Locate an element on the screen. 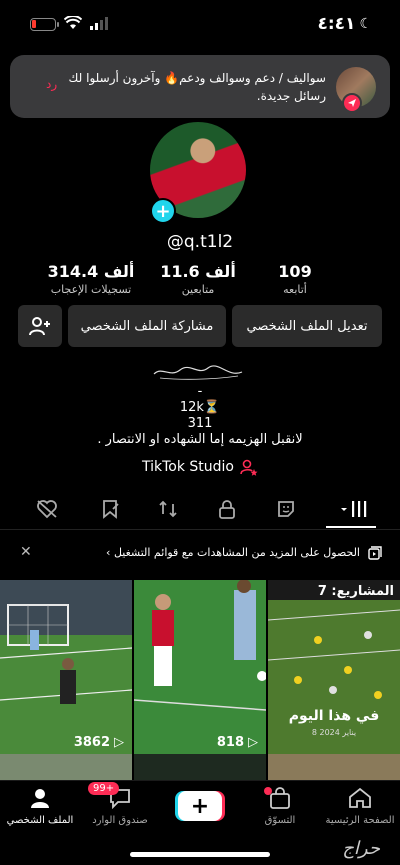  watermark: حراج is located at coordinates (361, 848).